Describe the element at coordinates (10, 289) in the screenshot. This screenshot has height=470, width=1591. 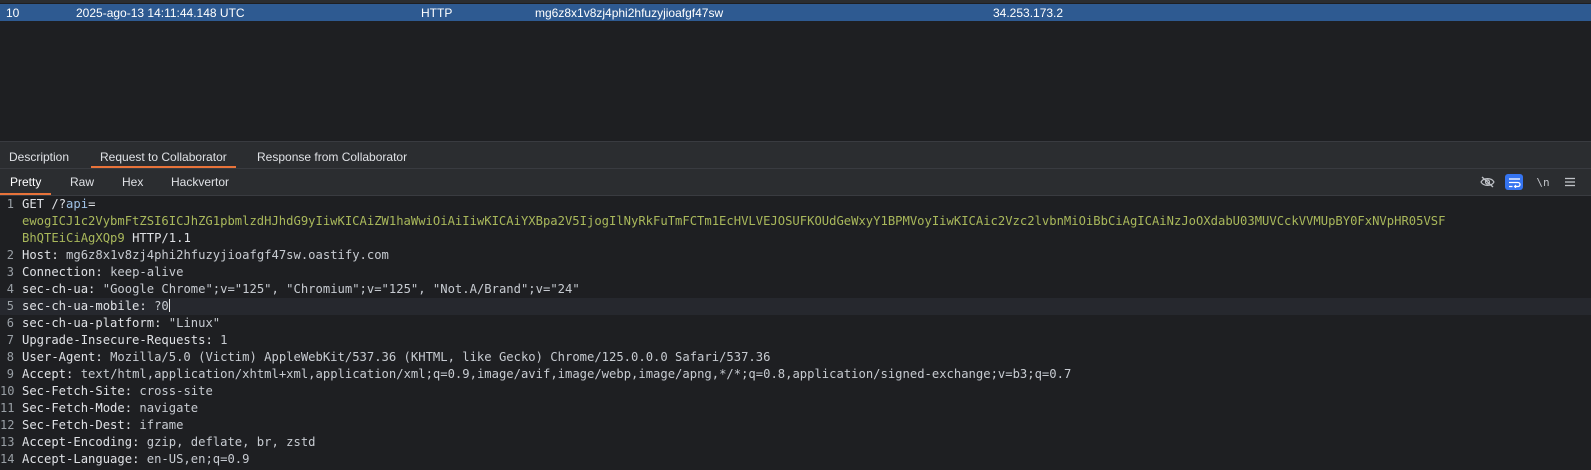
I see `line-number: 4` at that location.